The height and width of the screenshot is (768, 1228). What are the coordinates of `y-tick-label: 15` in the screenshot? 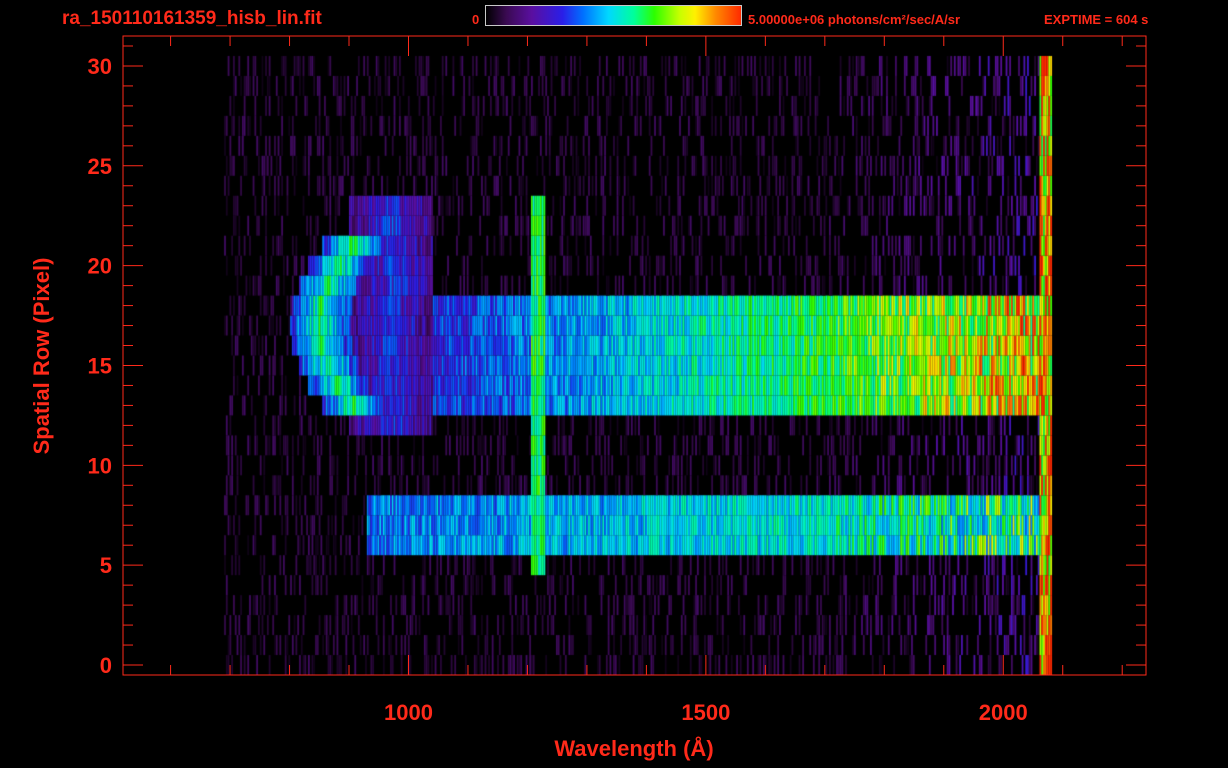 It's located at (100, 365).